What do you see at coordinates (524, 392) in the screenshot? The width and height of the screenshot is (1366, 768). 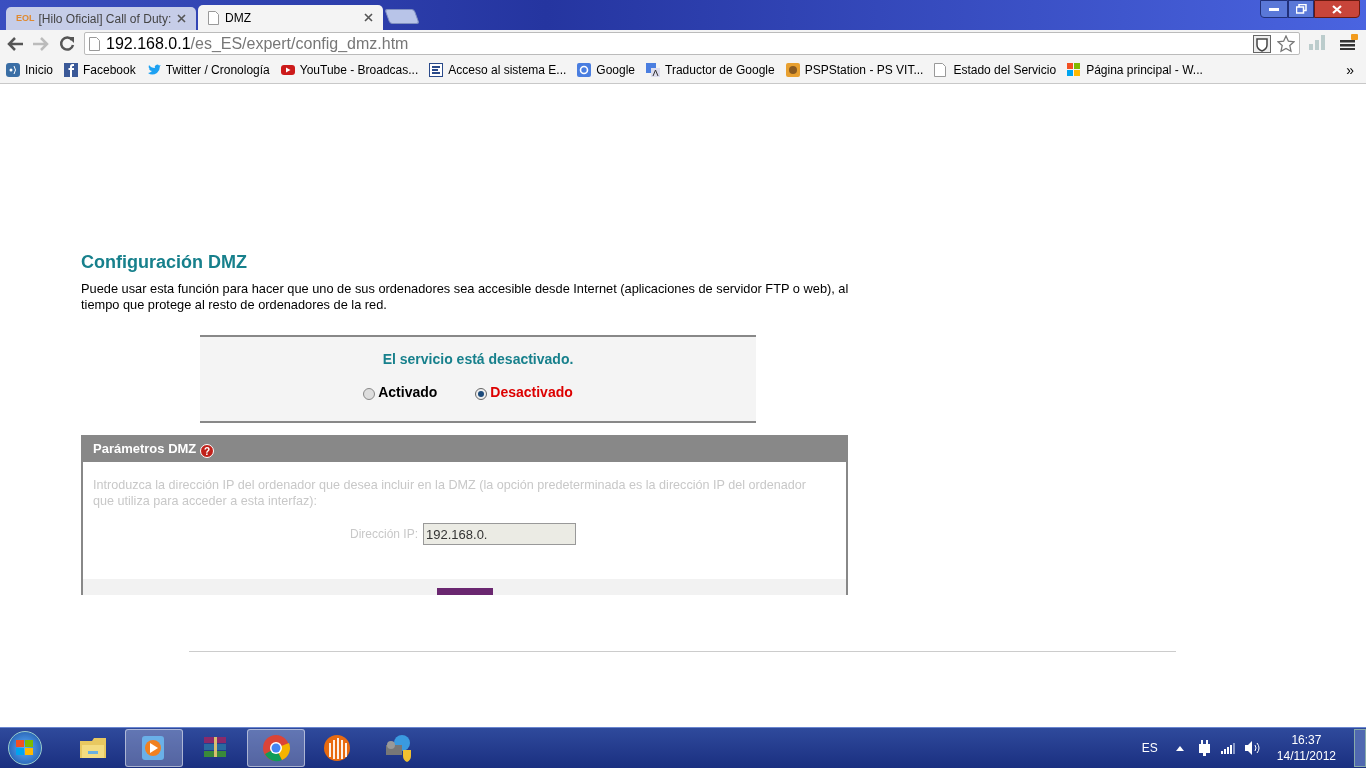 I see `radio-option: Desactivado` at bounding box center [524, 392].